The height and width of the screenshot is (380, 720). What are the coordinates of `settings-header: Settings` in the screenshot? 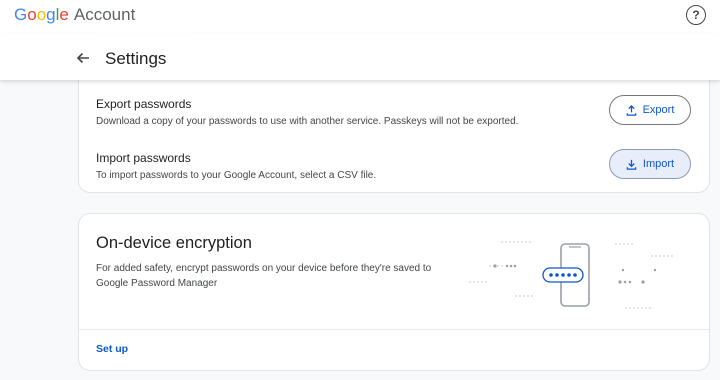 It's located at (360, 57).